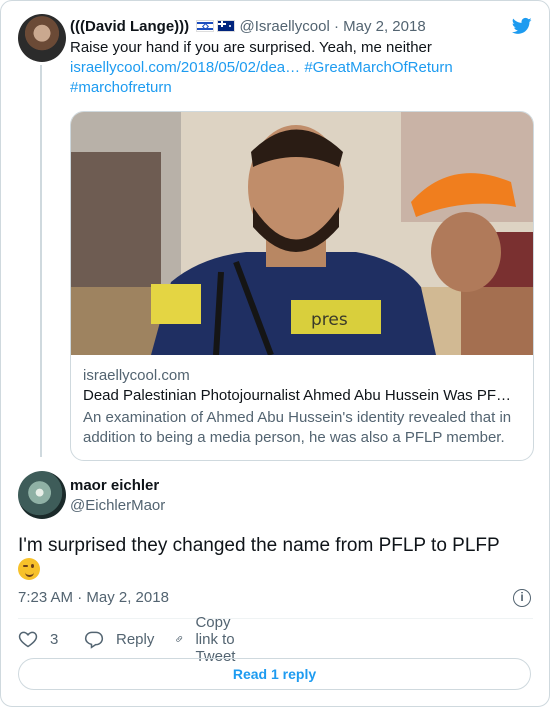  Describe the element at coordinates (215, 639) in the screenshot. I see `copy-link-label: Copy link to Tweet` at that location.